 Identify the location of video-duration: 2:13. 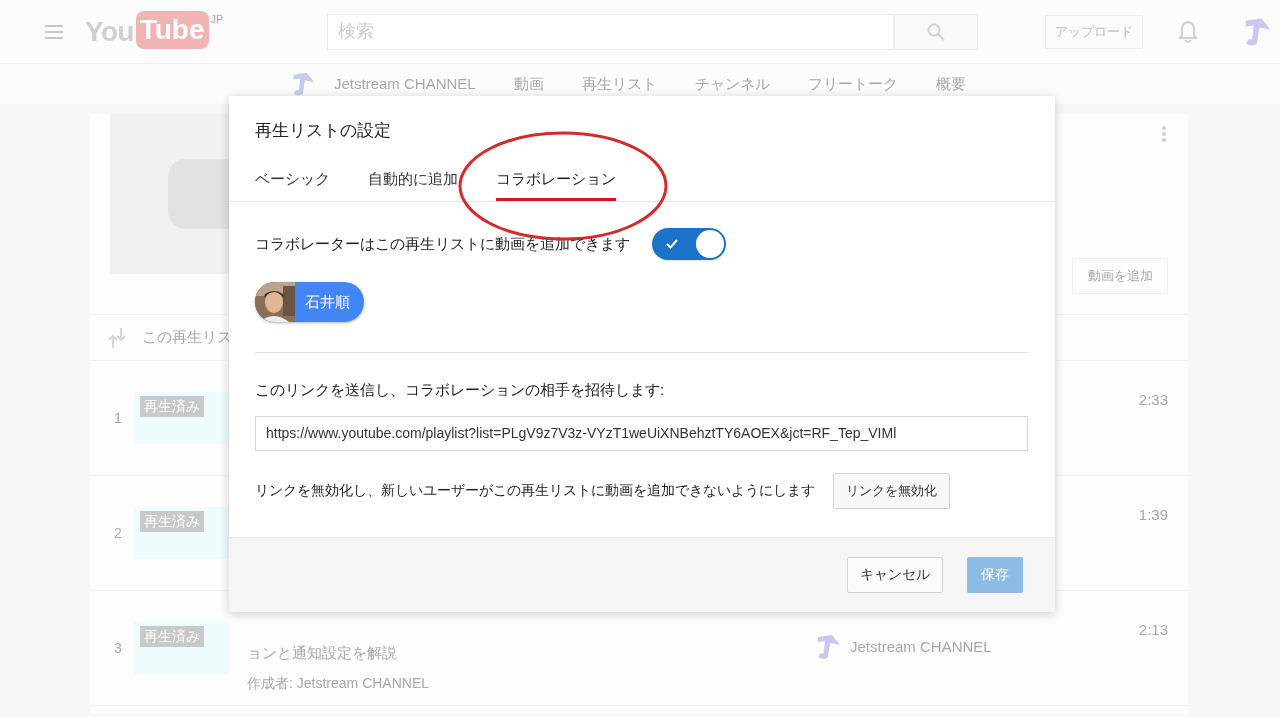
(1153, 630).